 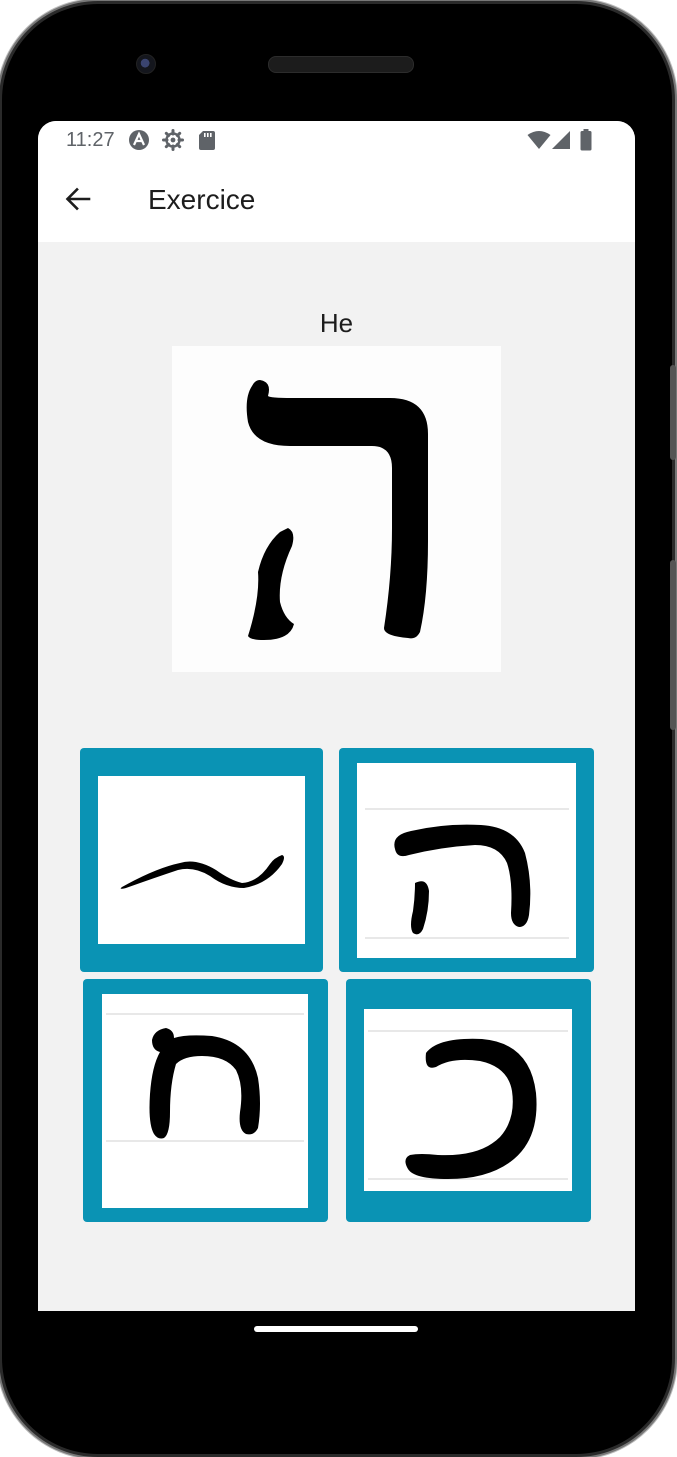 I want to click on hebrew-letter-he-glyph, so click(x=337, y=510).